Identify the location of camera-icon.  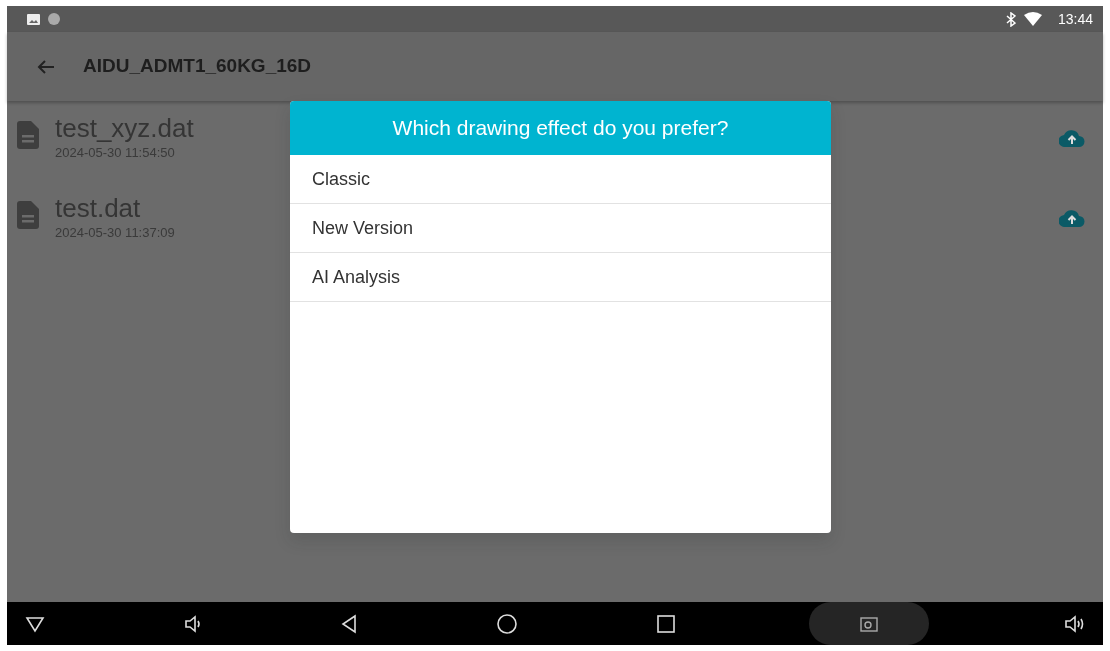
(869, 623).